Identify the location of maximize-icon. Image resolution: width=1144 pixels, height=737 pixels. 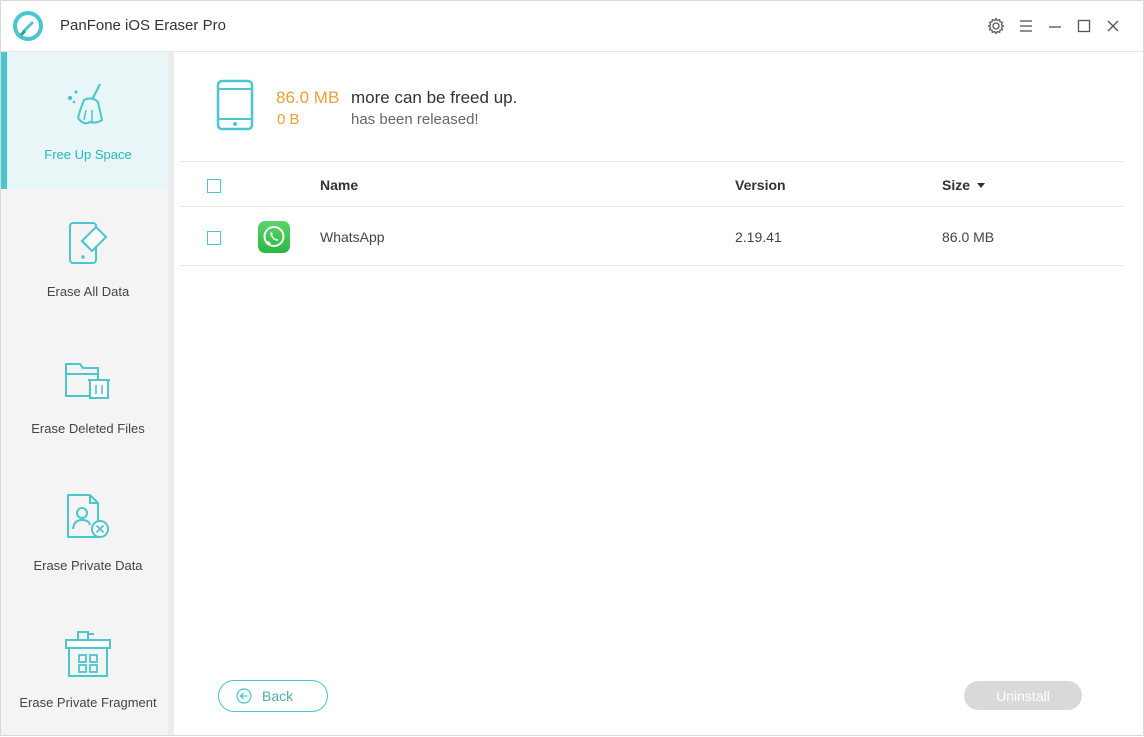
(1084, 26).